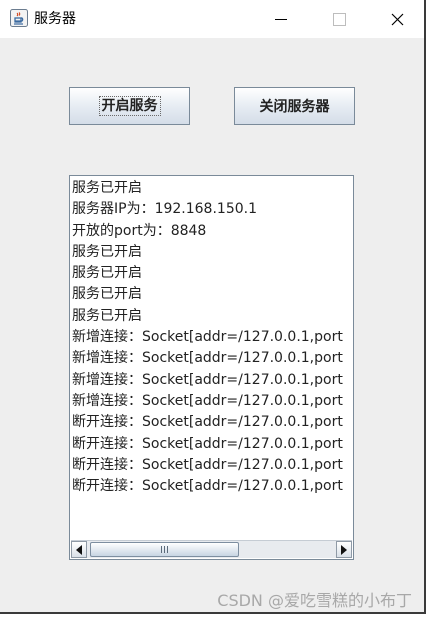 The width and height of the screenshot is (428, 617). Describe the element at coordinates (139, 230) in the screenshot. I see `log-line: 开放的port为：8848` at that location.